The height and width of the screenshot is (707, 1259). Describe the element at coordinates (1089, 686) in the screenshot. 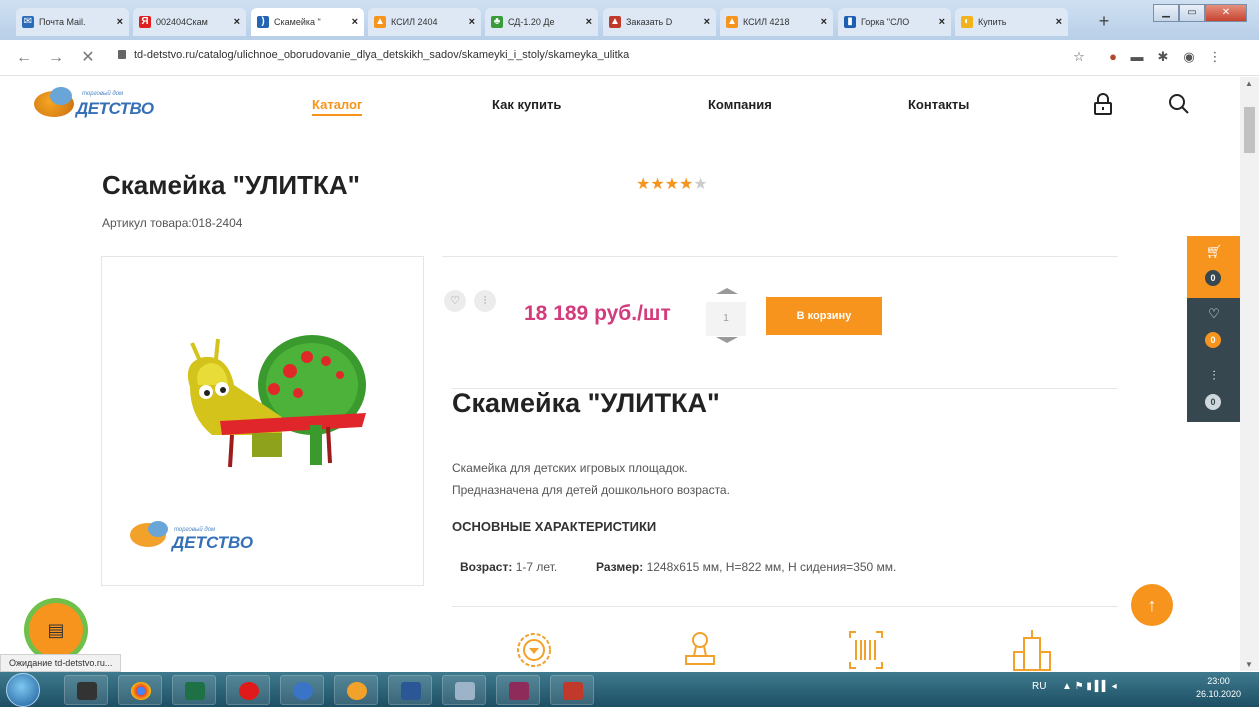

I see `tray-icons: ▲ ⚑ ▮ ▌▌ ◂` at that location.